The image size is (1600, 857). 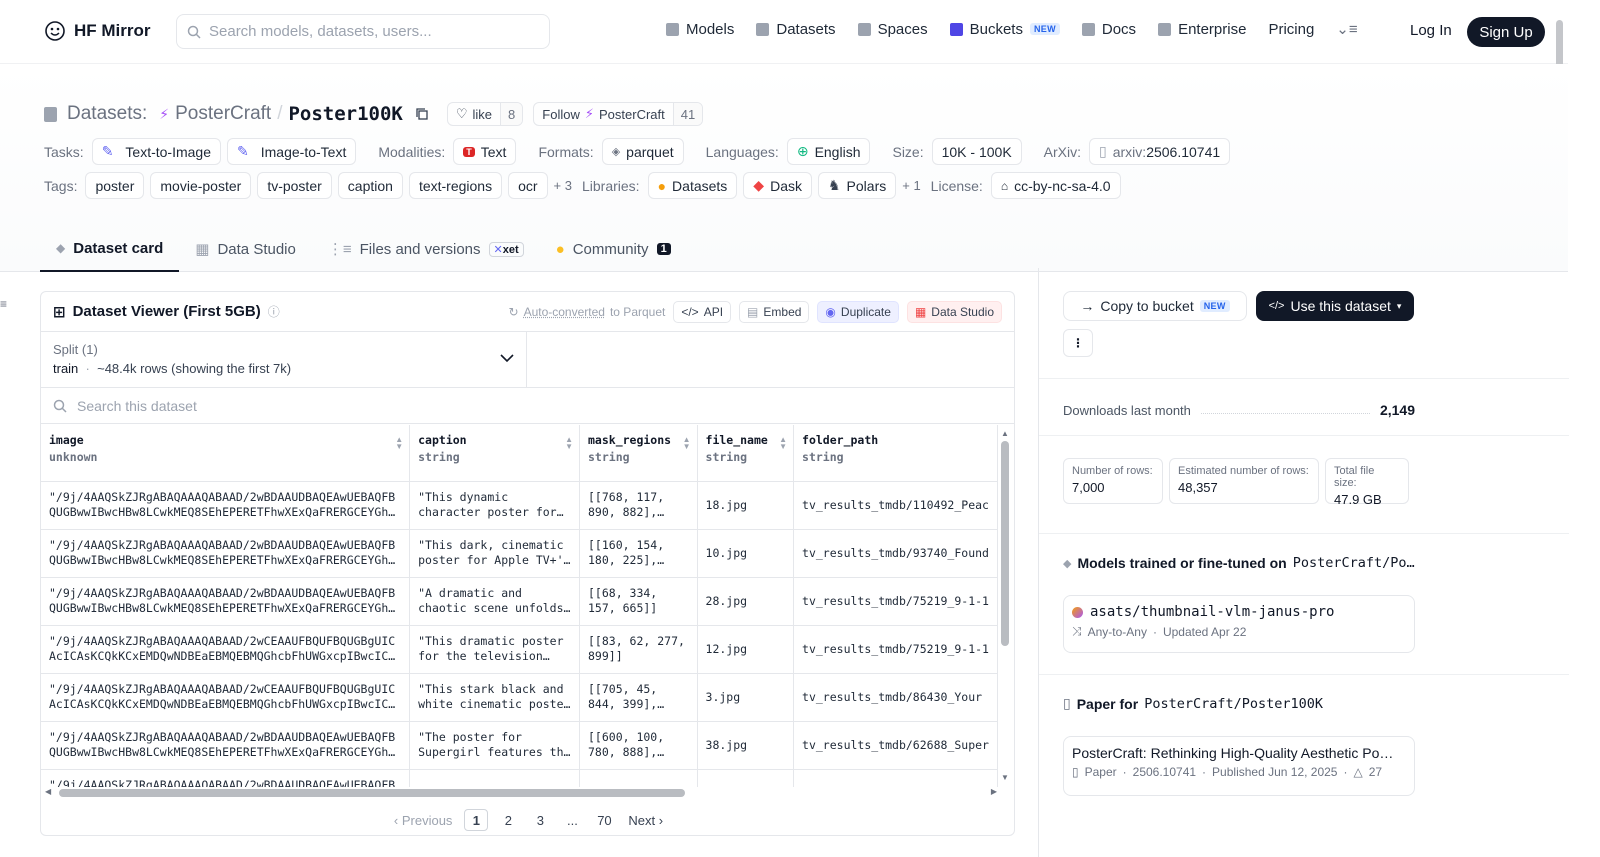 What do you see at coordinates (892, 29) in the screenshot?
I see `nav-link-spaces: Spaces` at bounding box center [892, 29].